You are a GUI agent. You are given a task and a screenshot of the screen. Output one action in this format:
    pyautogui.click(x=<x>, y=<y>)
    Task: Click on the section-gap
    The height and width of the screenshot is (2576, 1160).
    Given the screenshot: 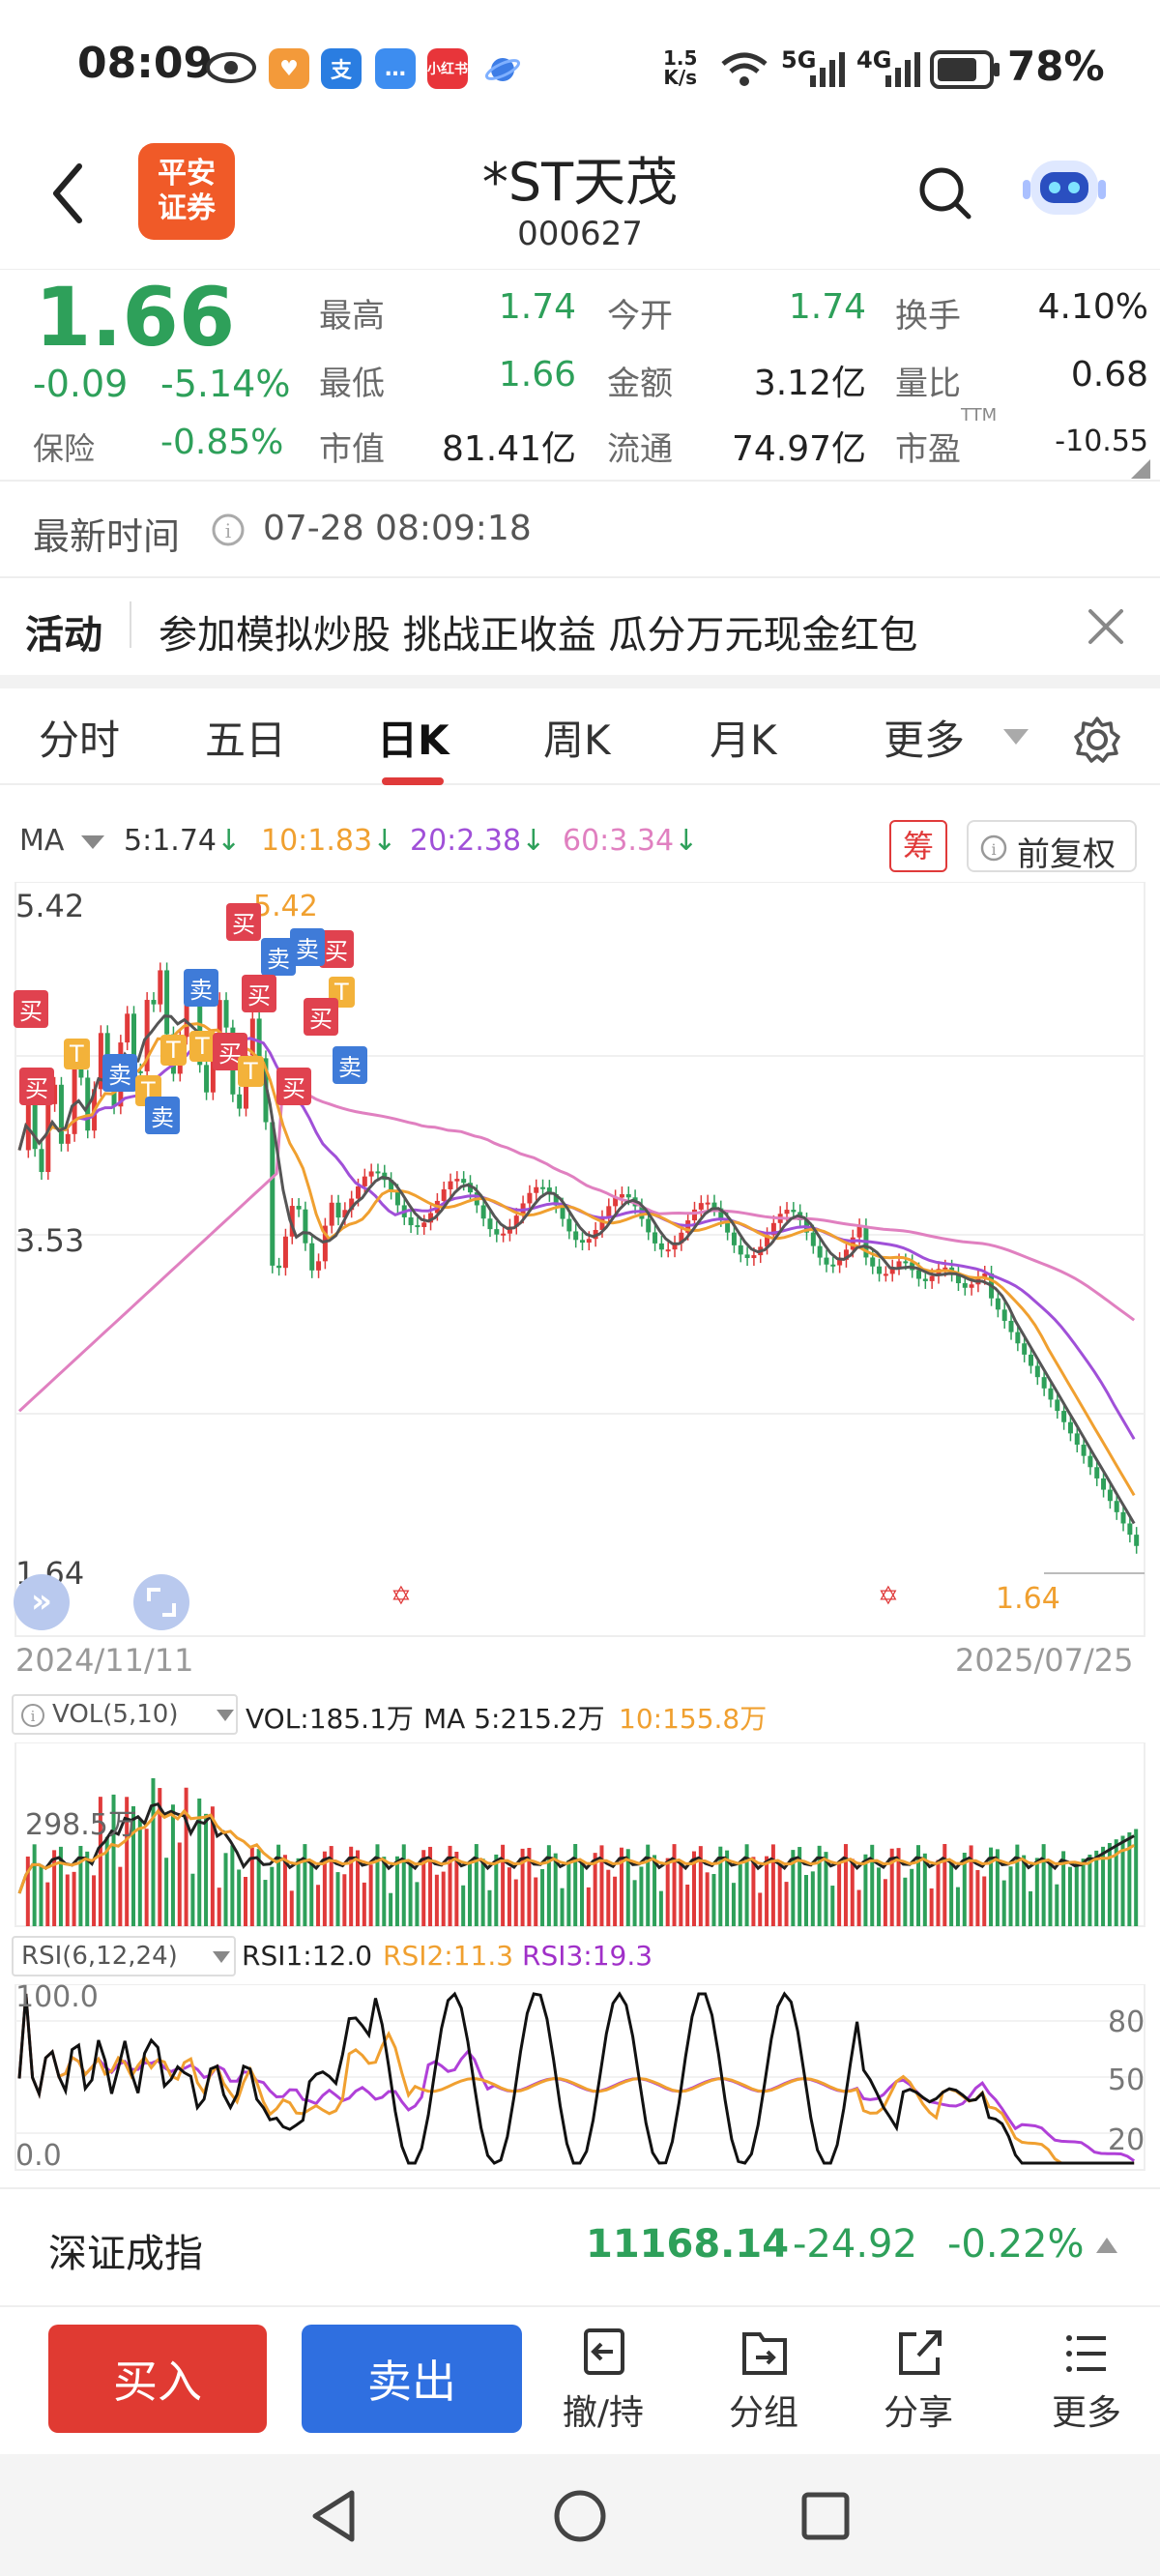 What is the action you would take?
    pyautogui.click(x=580, y=681)
    